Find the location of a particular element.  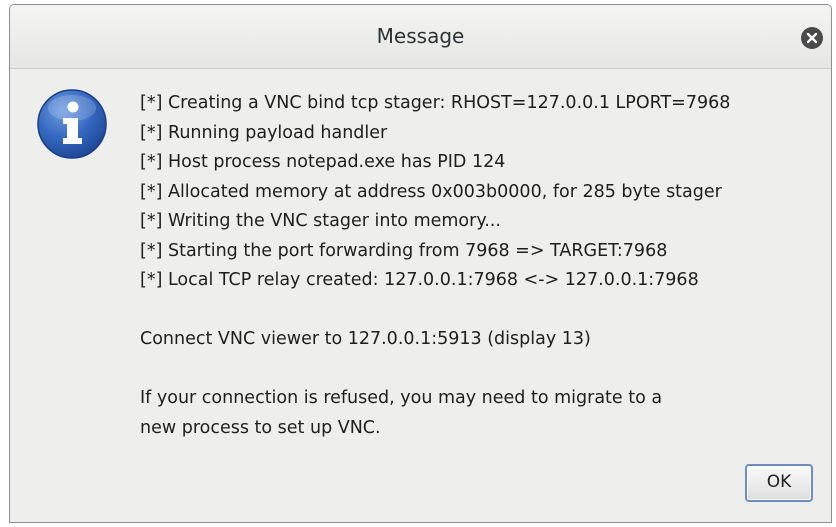

log-line: [*] Running payload handler is located at coordinates (264, 132).